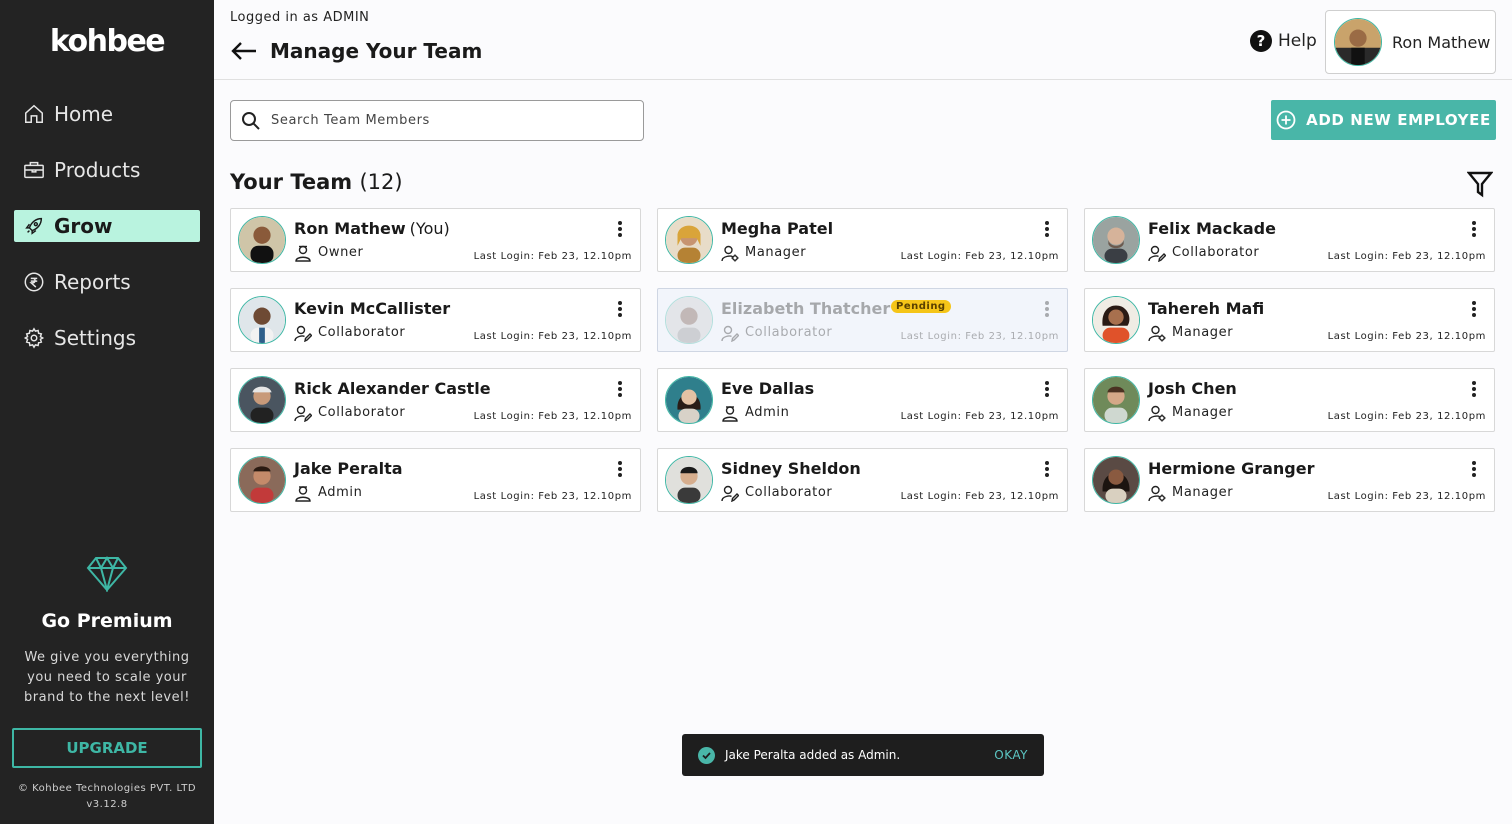 The width and height of the screenshot is (1512, 824). I want to click on sidebar-item-settings: Settings, so click(107, 338).